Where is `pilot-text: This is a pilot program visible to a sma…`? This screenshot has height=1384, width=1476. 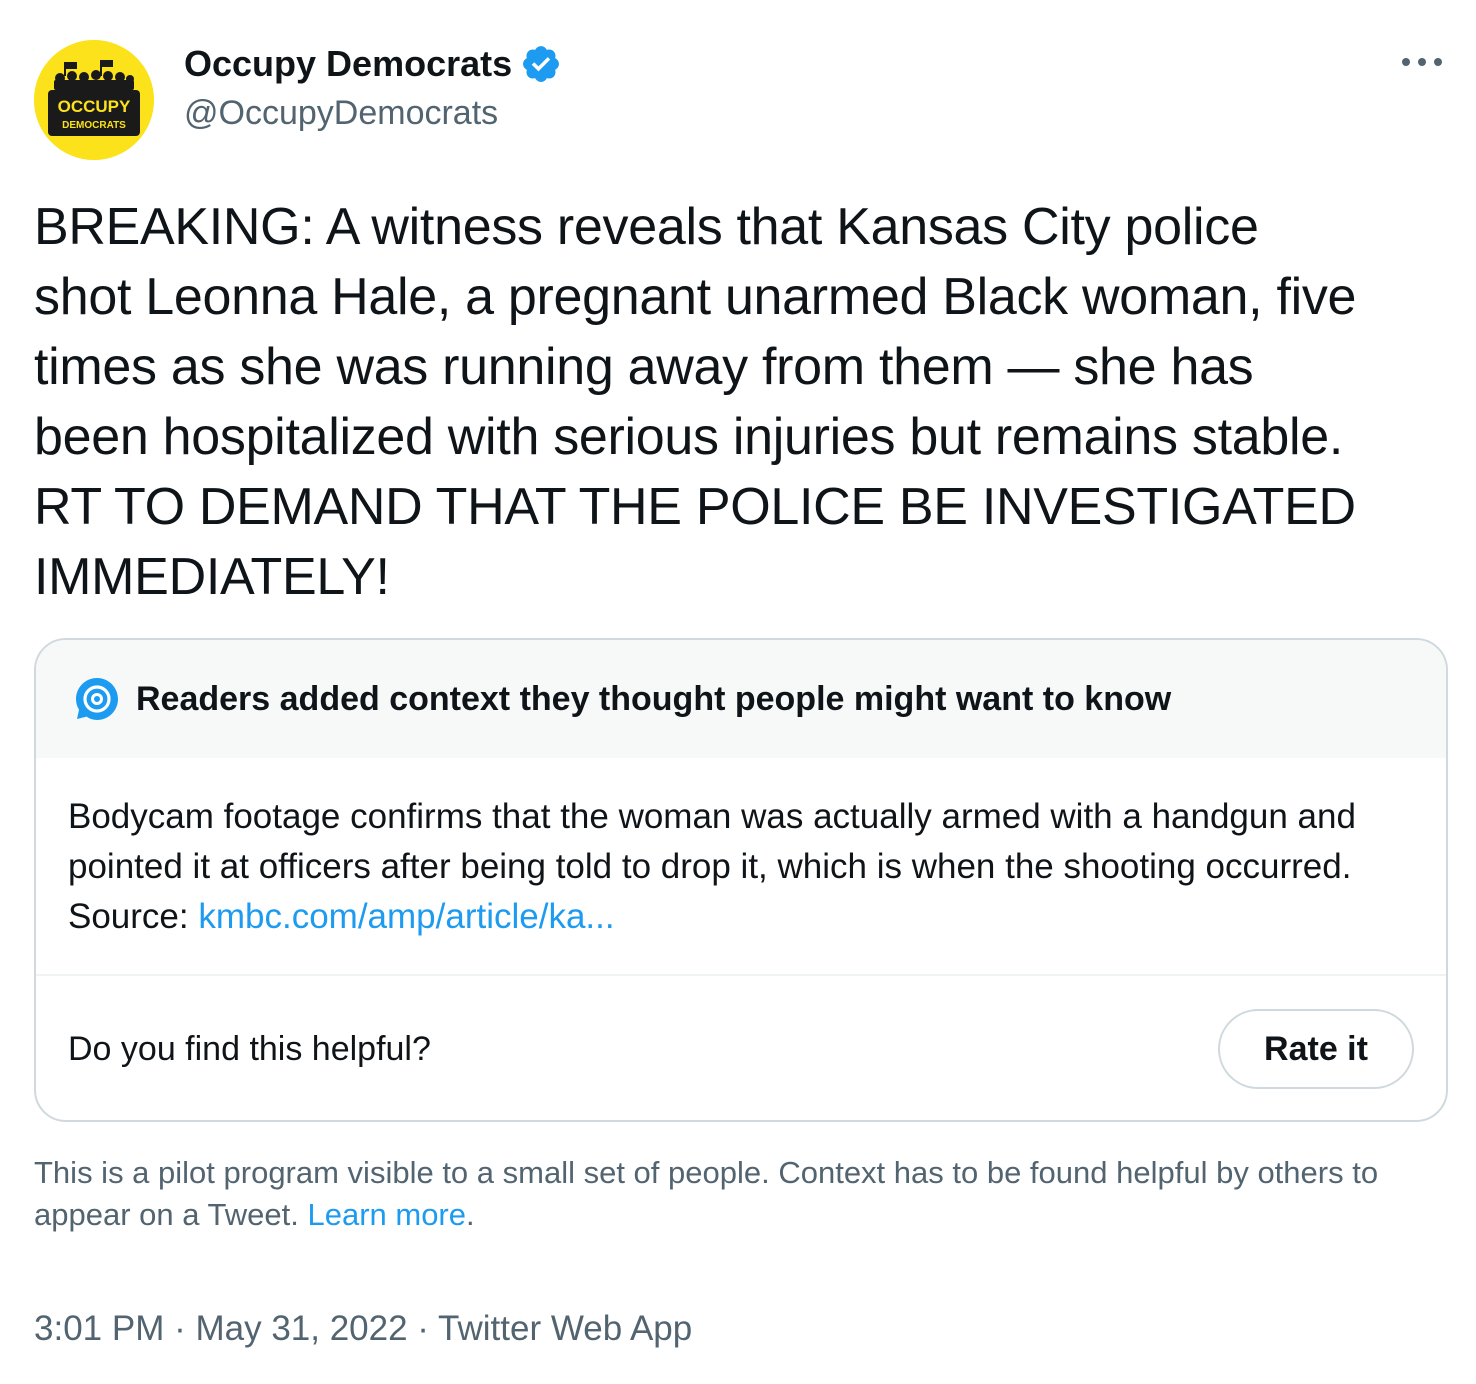
pilot-text: This is a pilot program visible to a sma… is located at coordinates (706, 1193).